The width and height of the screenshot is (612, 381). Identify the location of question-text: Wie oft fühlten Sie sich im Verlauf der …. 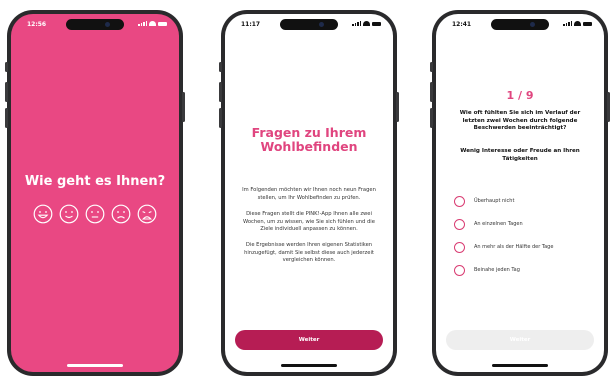
(520, 121).